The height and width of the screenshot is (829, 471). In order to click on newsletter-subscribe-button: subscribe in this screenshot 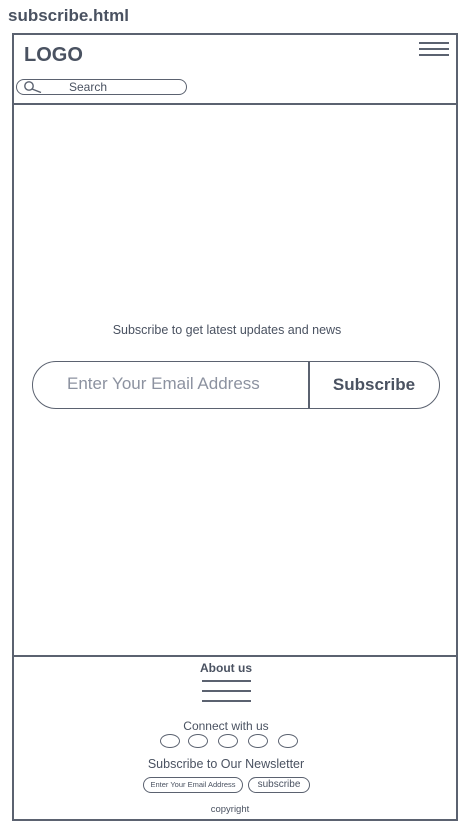, I will do `click(279, 785)`.